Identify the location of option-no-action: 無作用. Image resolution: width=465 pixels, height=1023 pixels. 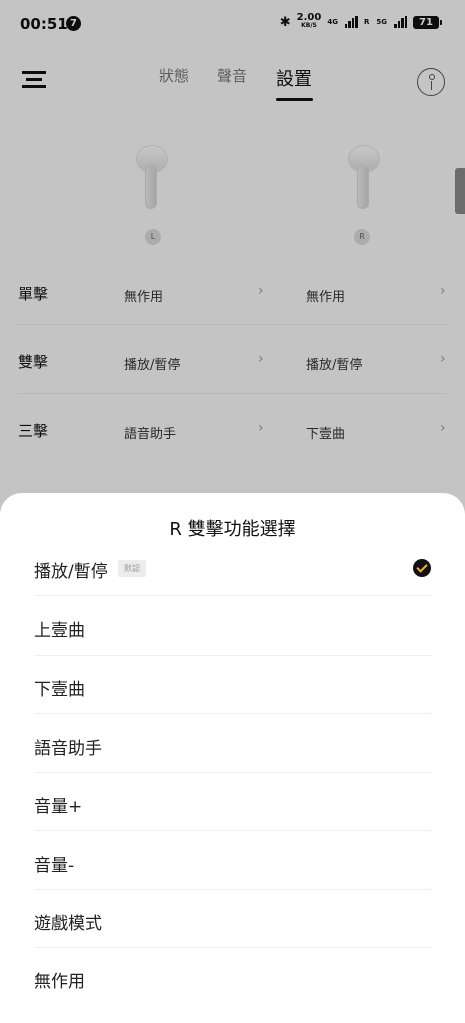
(232, 995).